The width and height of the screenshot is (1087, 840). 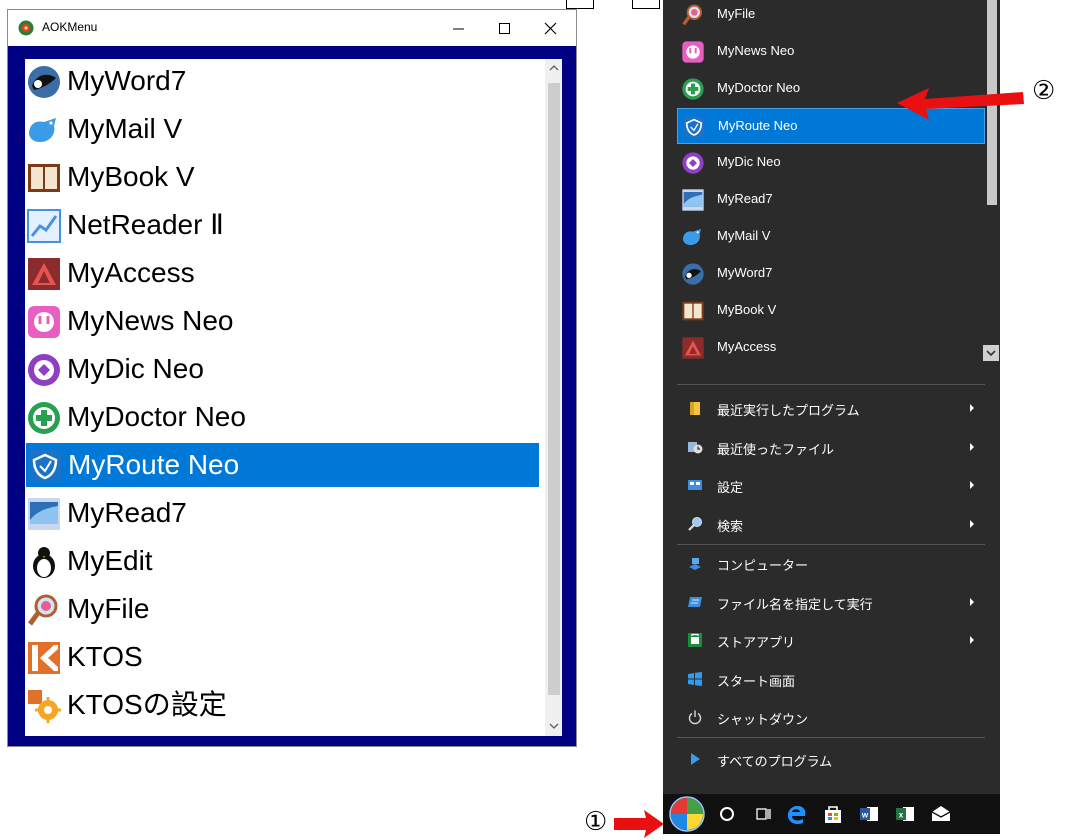 What do you see at coordinates (991, 353) in the screenshot?
I see `chevron-down-icon` at bounding box center [991, 353].